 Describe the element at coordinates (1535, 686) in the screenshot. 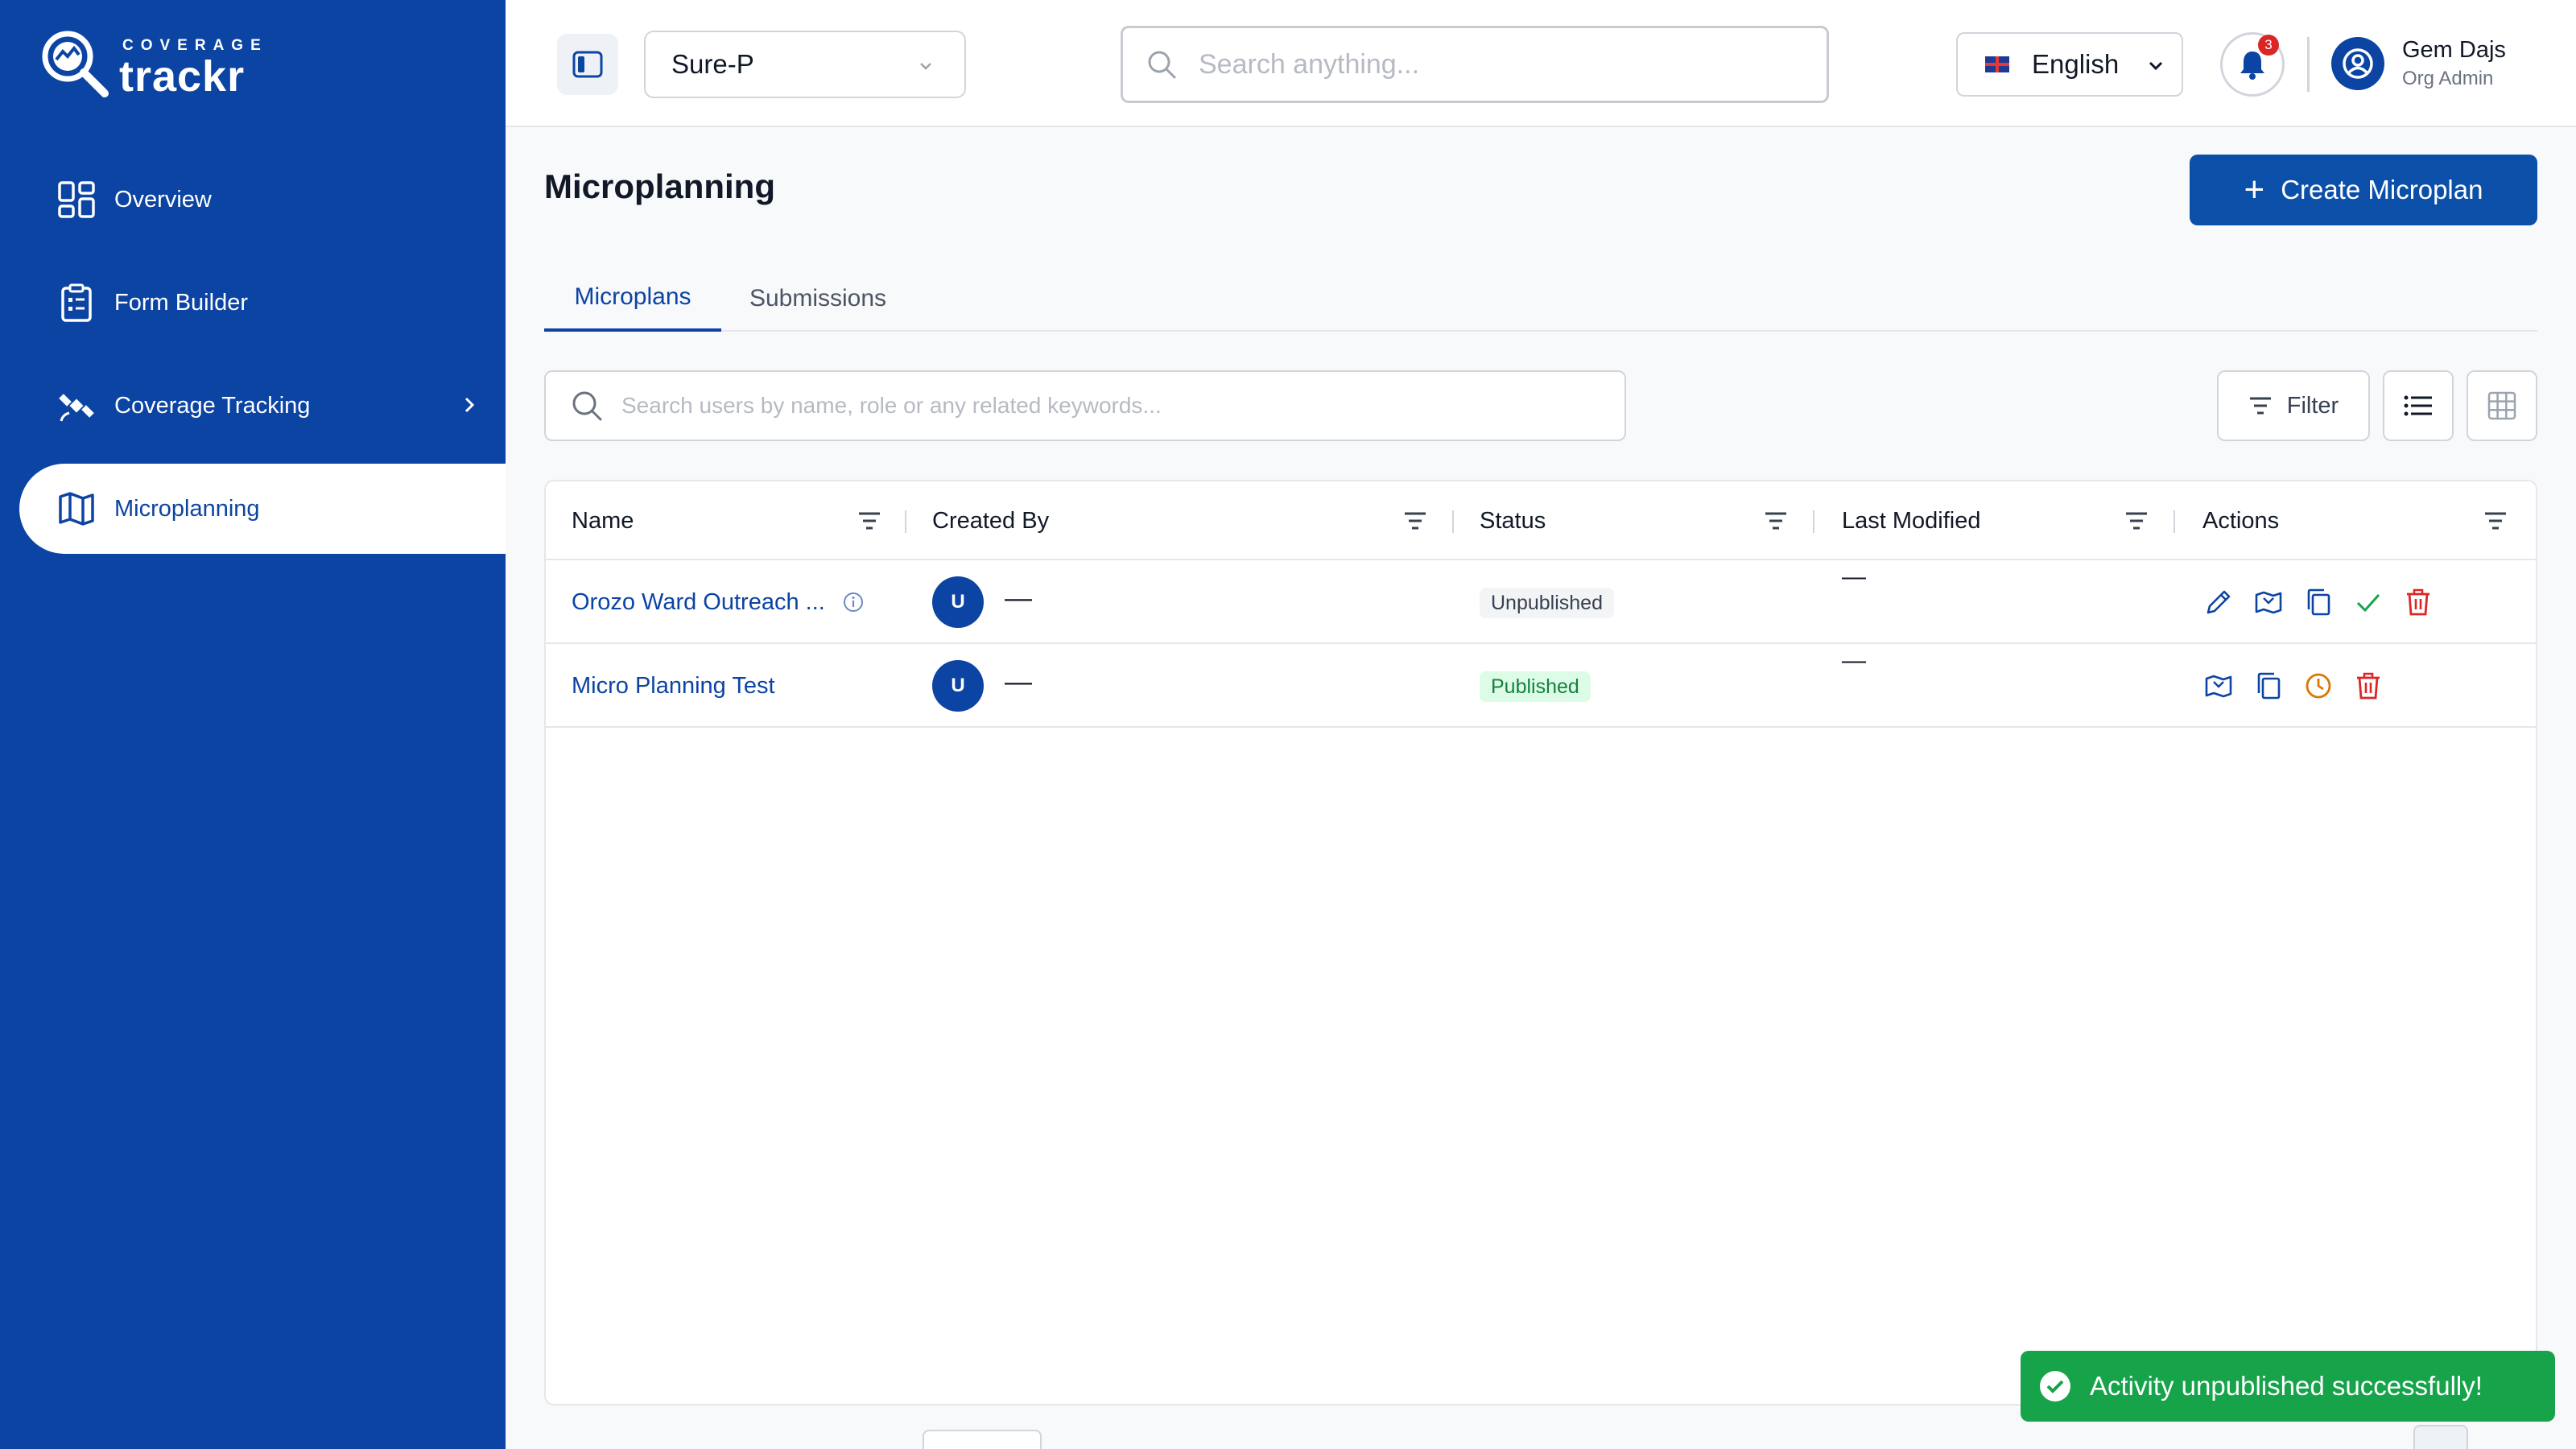

I see `status-badge: Published` at that location.